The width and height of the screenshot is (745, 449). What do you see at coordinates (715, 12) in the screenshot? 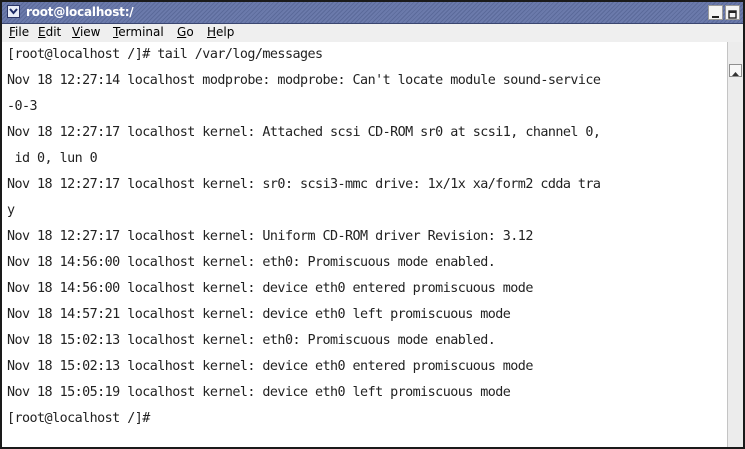
I see `minimize-icon` at bounding box center [715, 12].